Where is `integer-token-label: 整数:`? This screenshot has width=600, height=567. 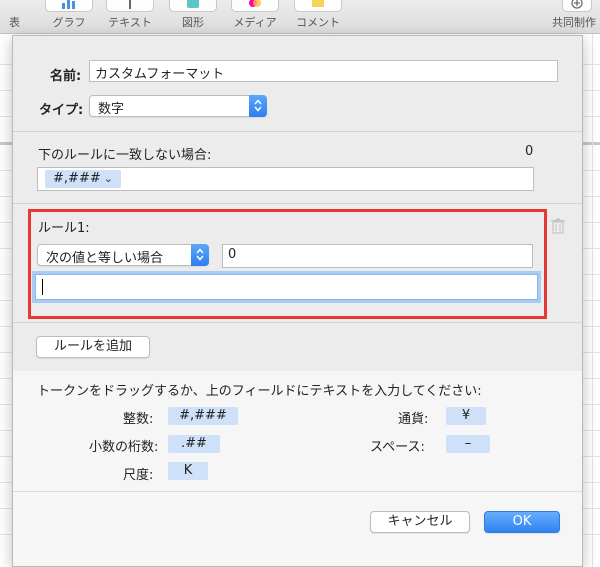 integer-token-label: 整数: is located at coordinates (138, 419).